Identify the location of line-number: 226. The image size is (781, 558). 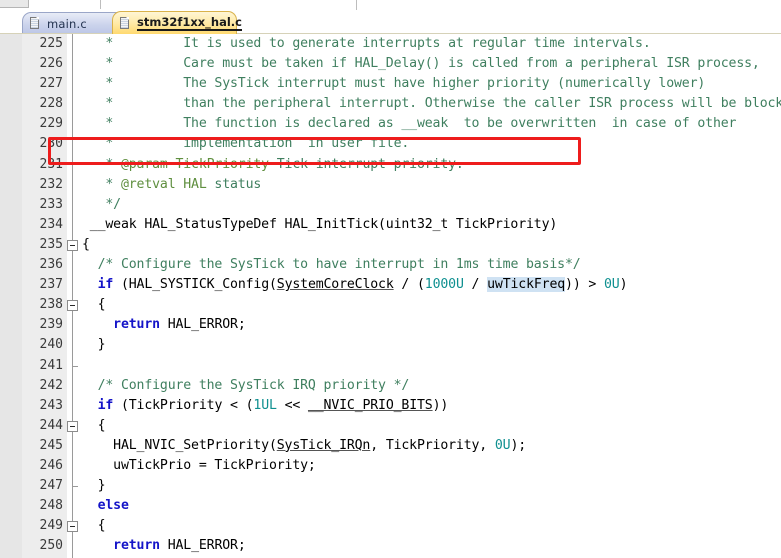
(51, 64).